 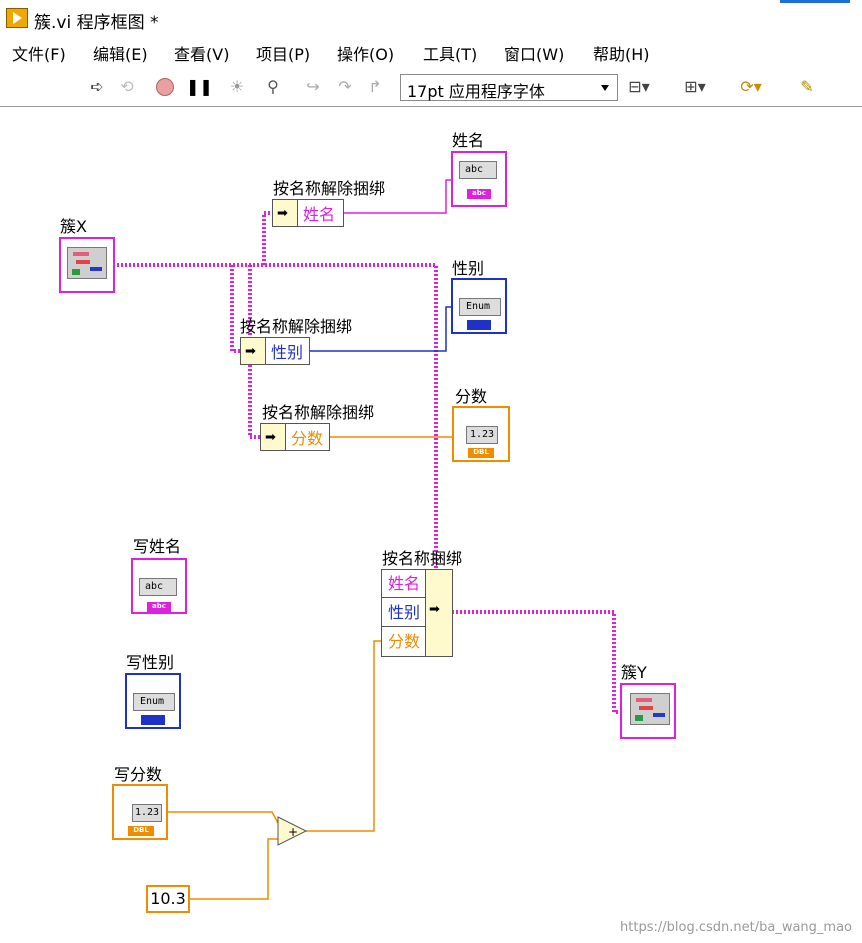 What do you see at coordinates (329, 188) in the screenshot?
I see `unbundle-name-label: 按名称解除捆绑` at bounding box center [329, 188].